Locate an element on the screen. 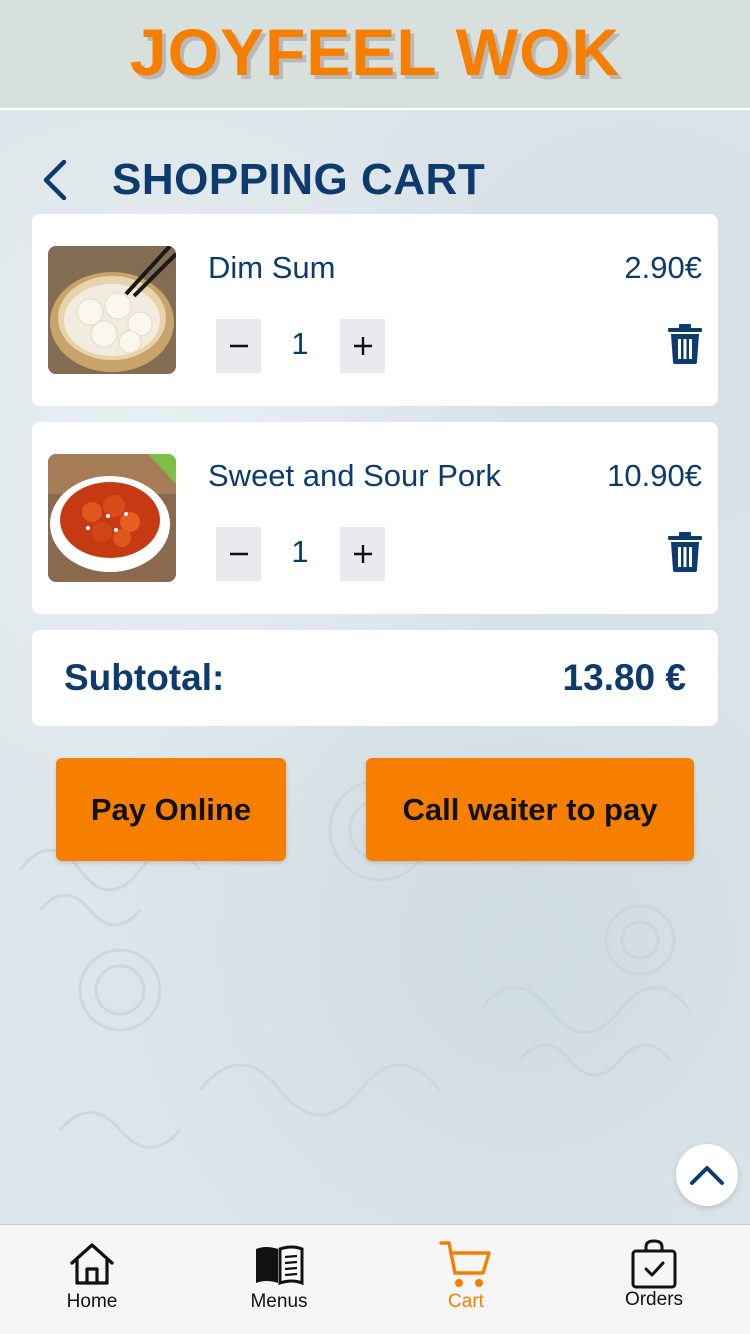 This screenshot has height=1334, width=750. title-row: SHOPPING CART is located at coordinates (262, 180).